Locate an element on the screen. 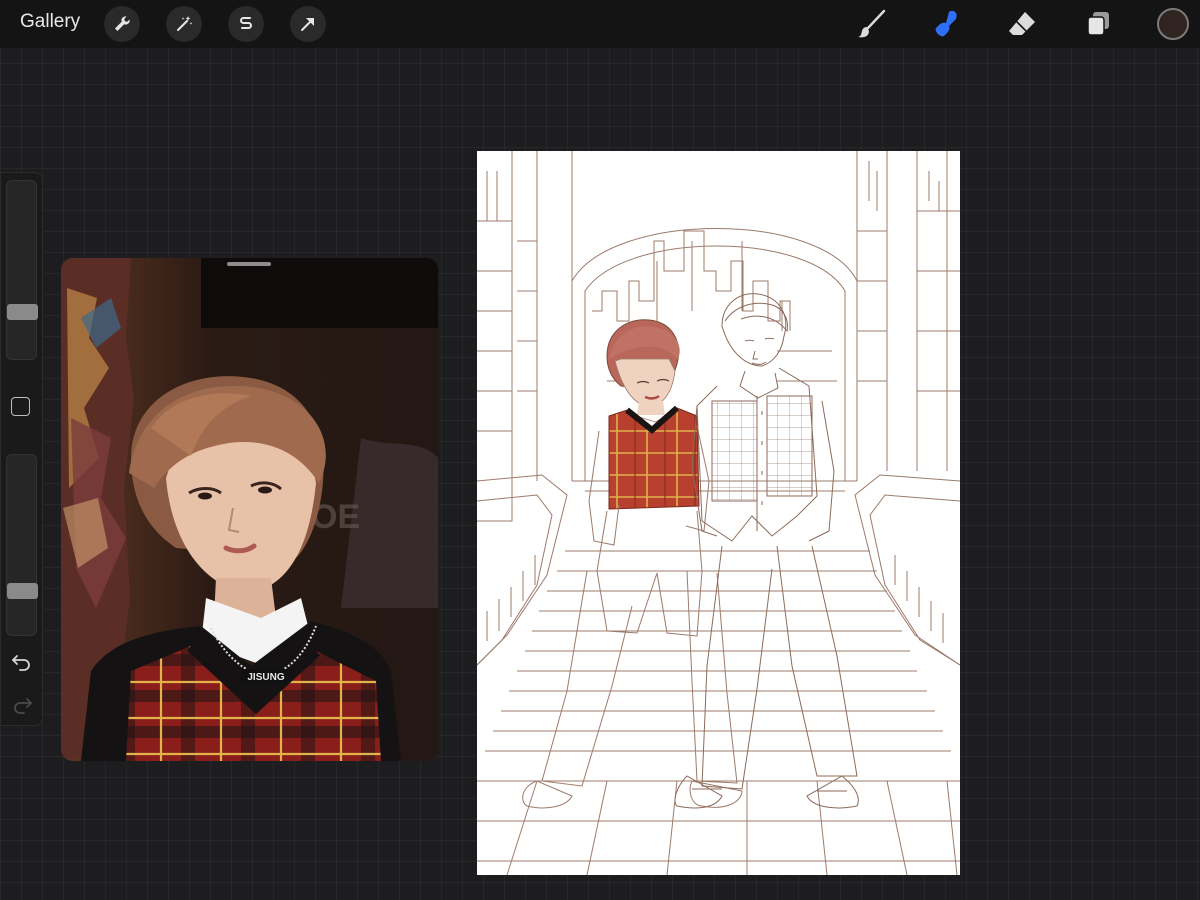 The width and height of the screenshot is (1200, 900). transform-button is located at coordinates (308, 24).